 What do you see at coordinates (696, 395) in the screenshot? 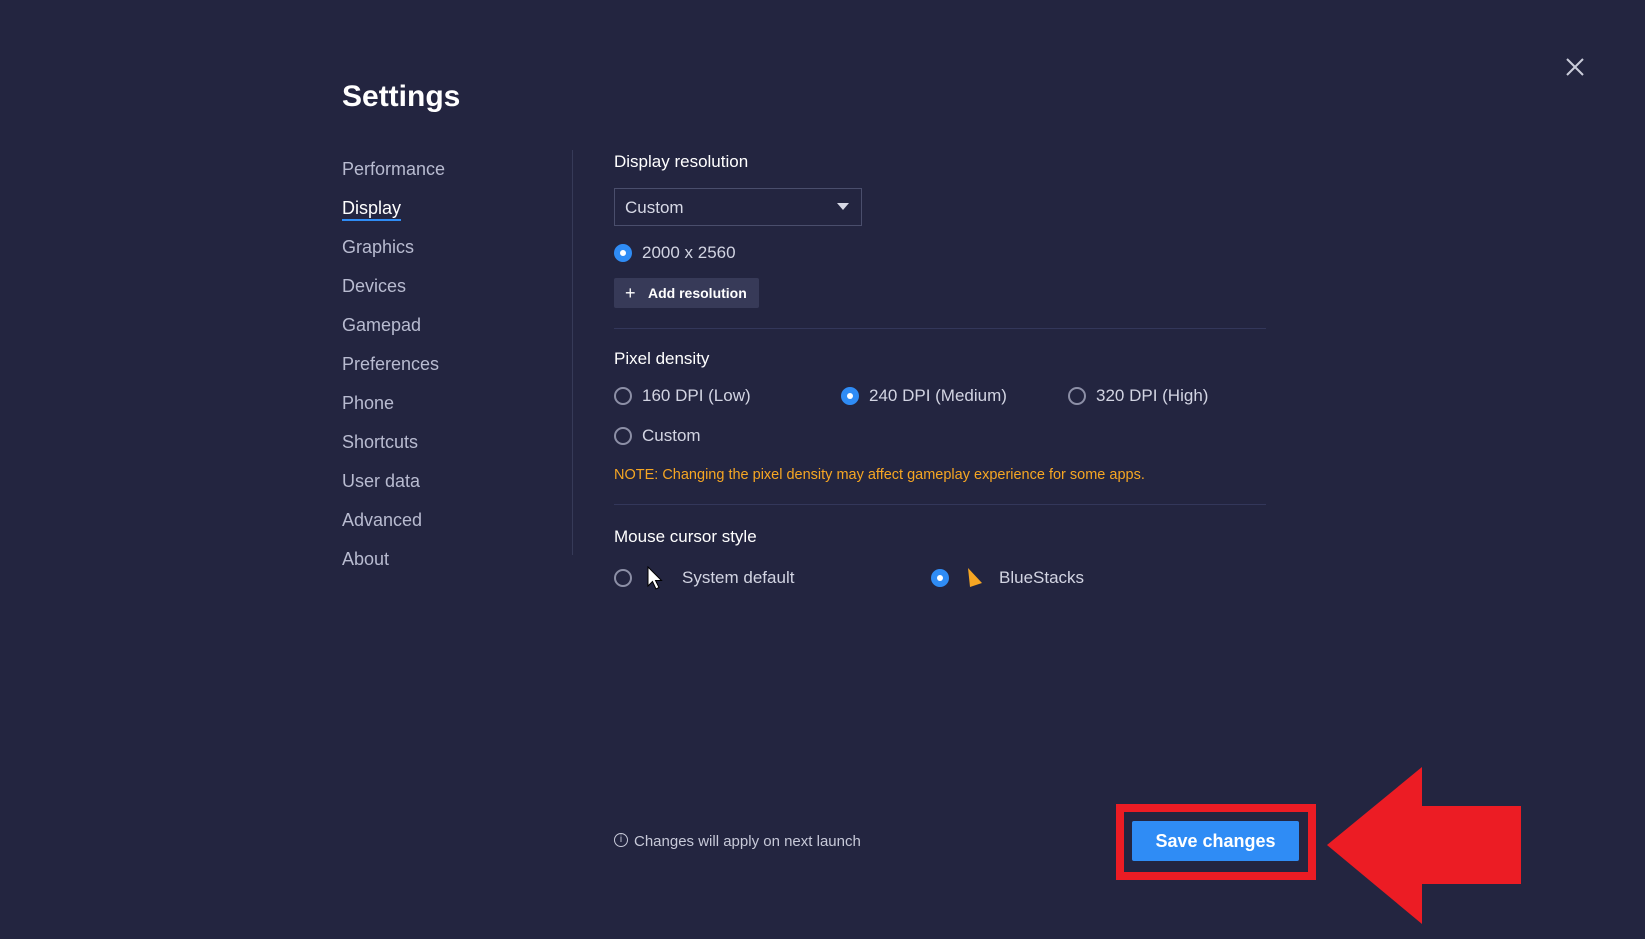
I see `dpi-option-label: 160 DPI (Low)` at bounding box center [696, 395].